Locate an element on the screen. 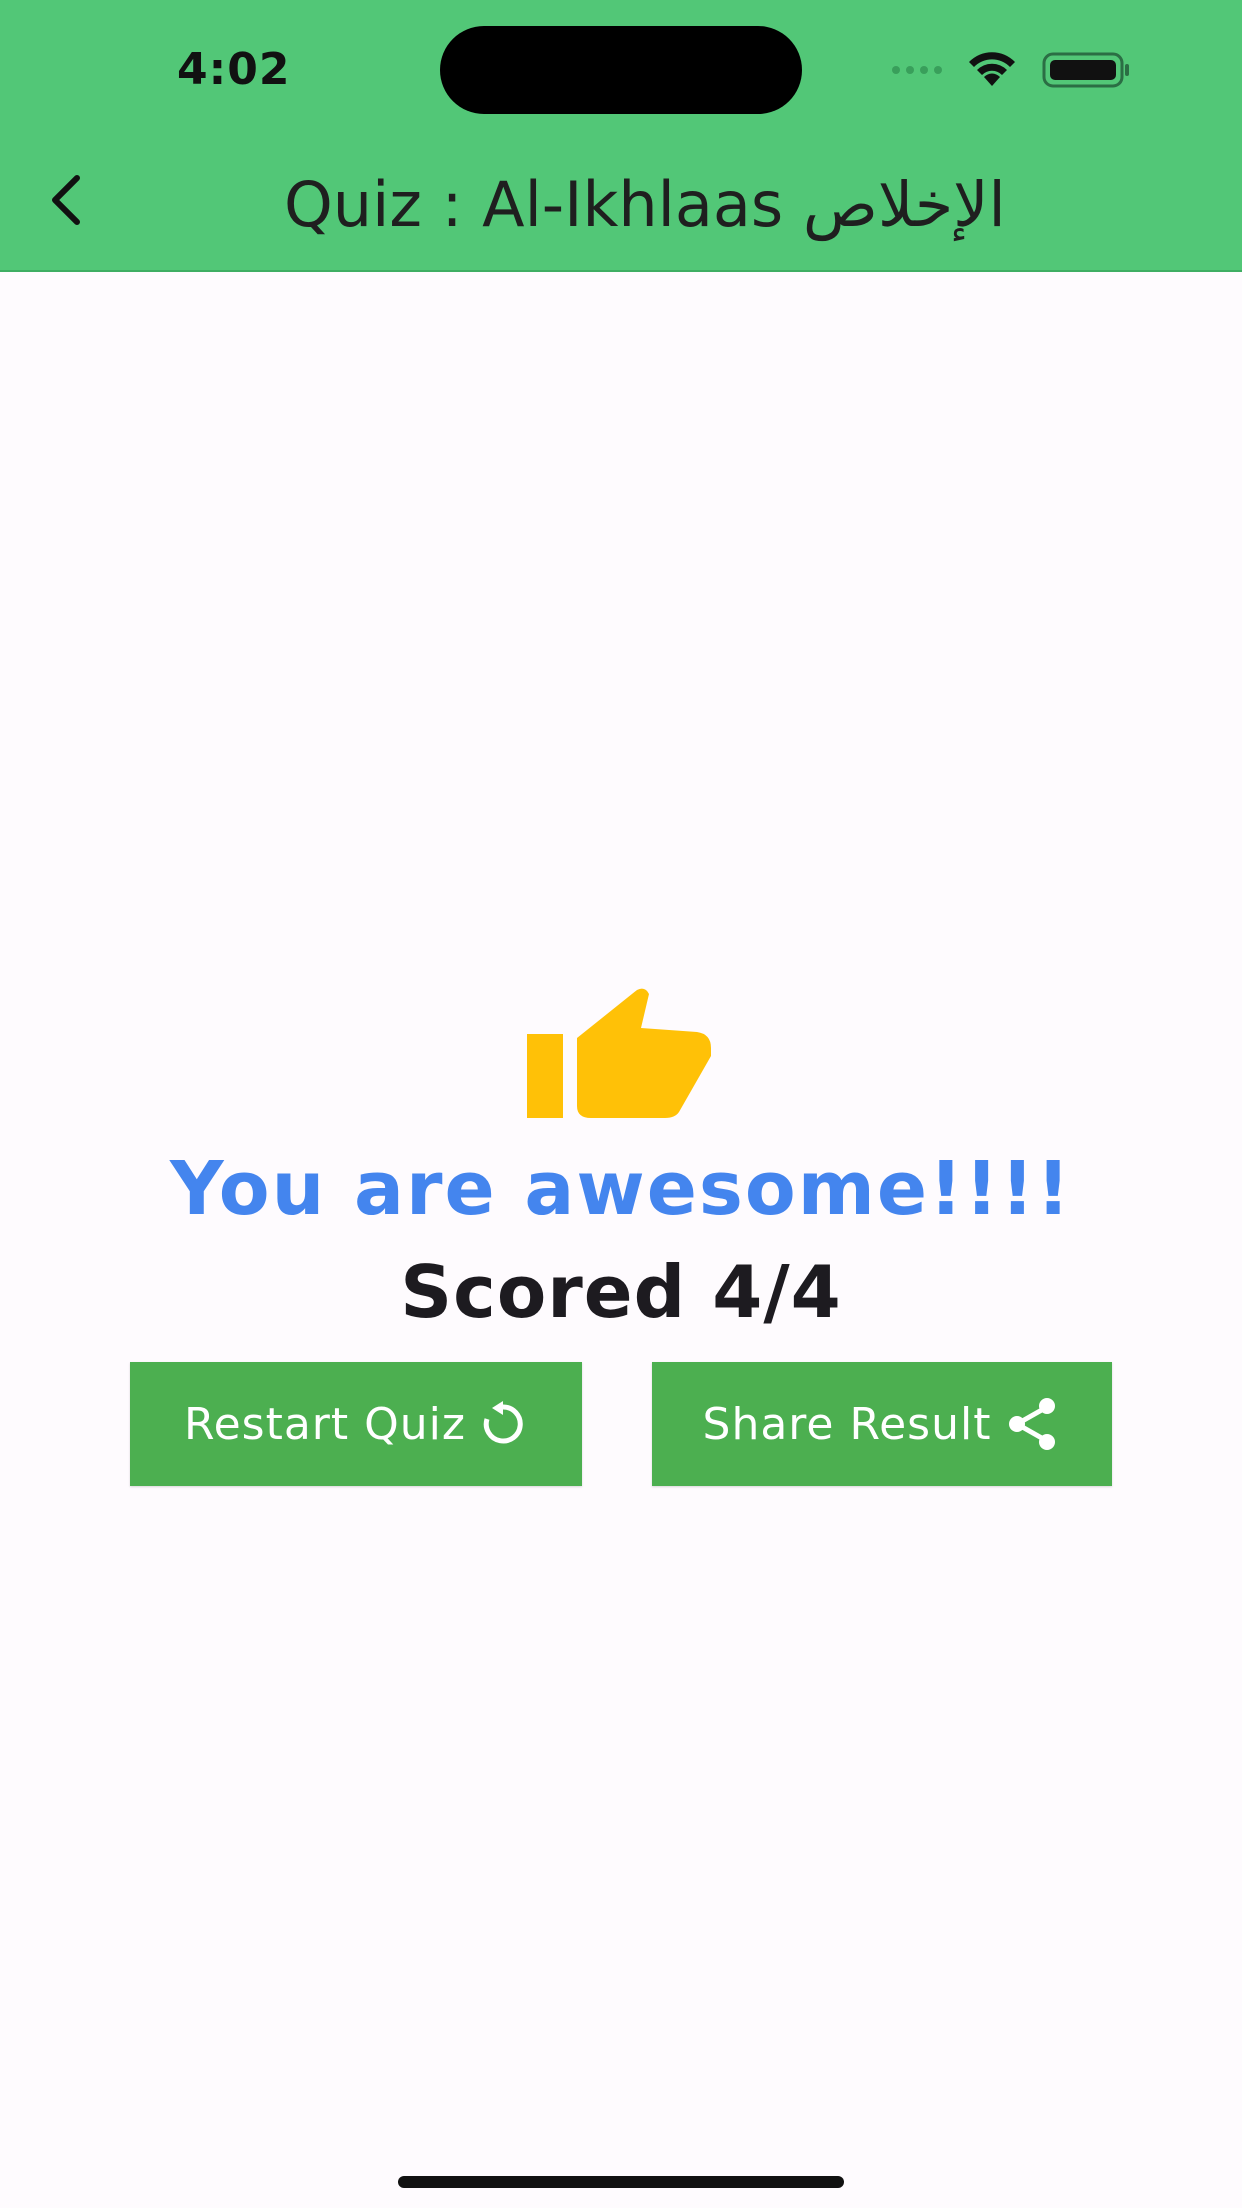 This screenshot has height=2208, width=1242. dynamic-island is located at coordinates (621, 70).